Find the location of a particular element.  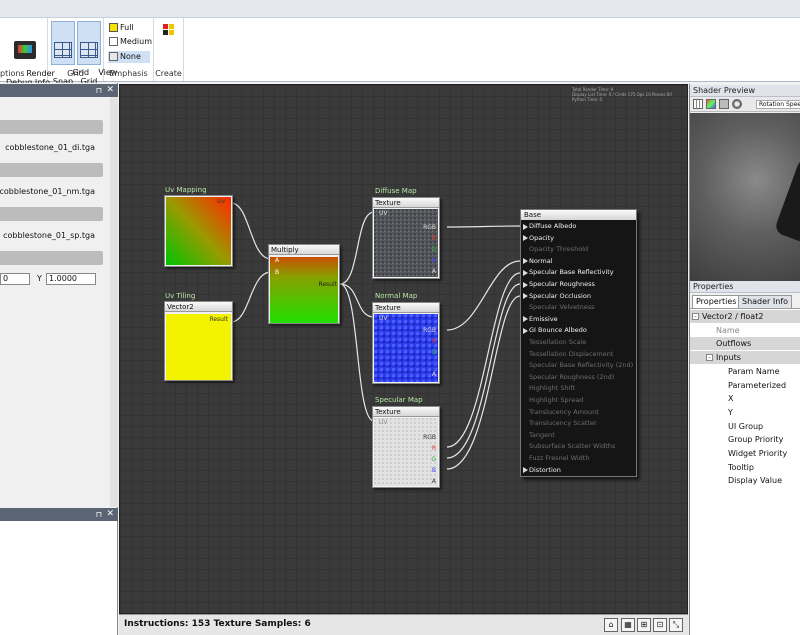

sphere-mesh-icon is located at coordinates (737, 104).